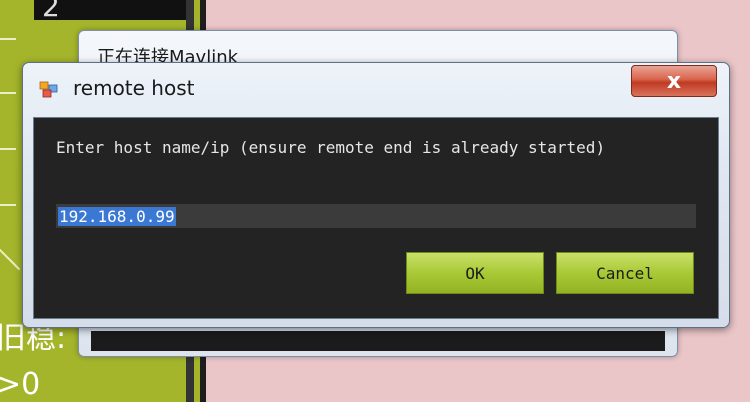 The image size is (750, 402). I want to click on host-input: 192.168.0.99, so click(376, 216).